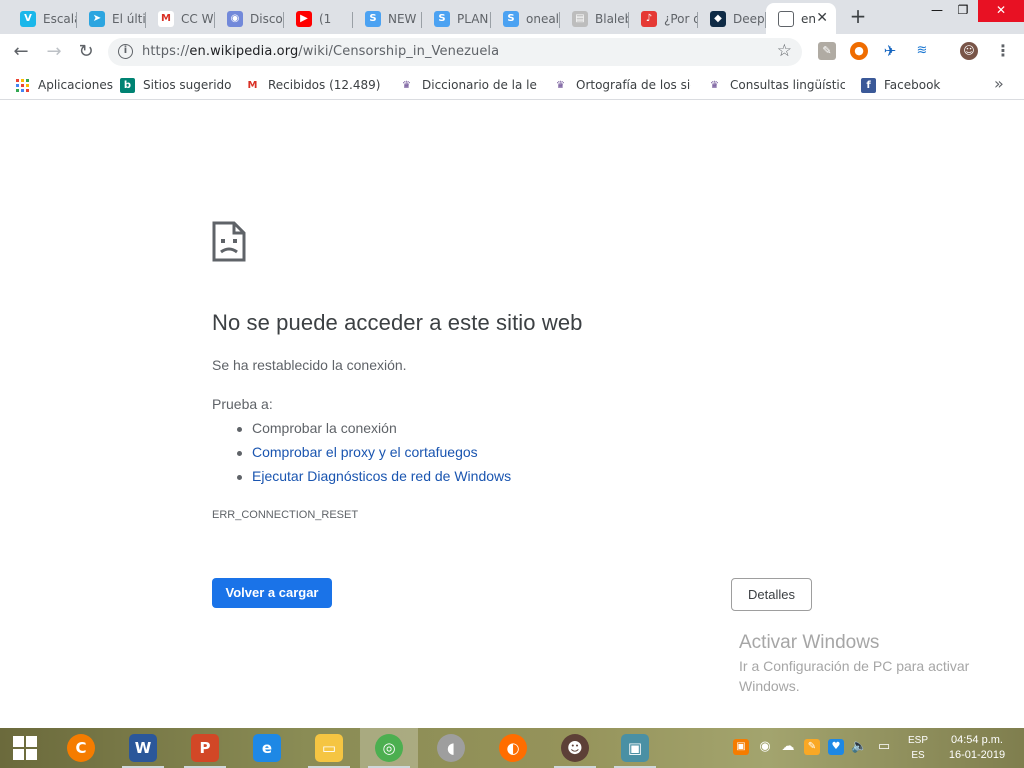  I want to click on document-icon, so click(786, 18).